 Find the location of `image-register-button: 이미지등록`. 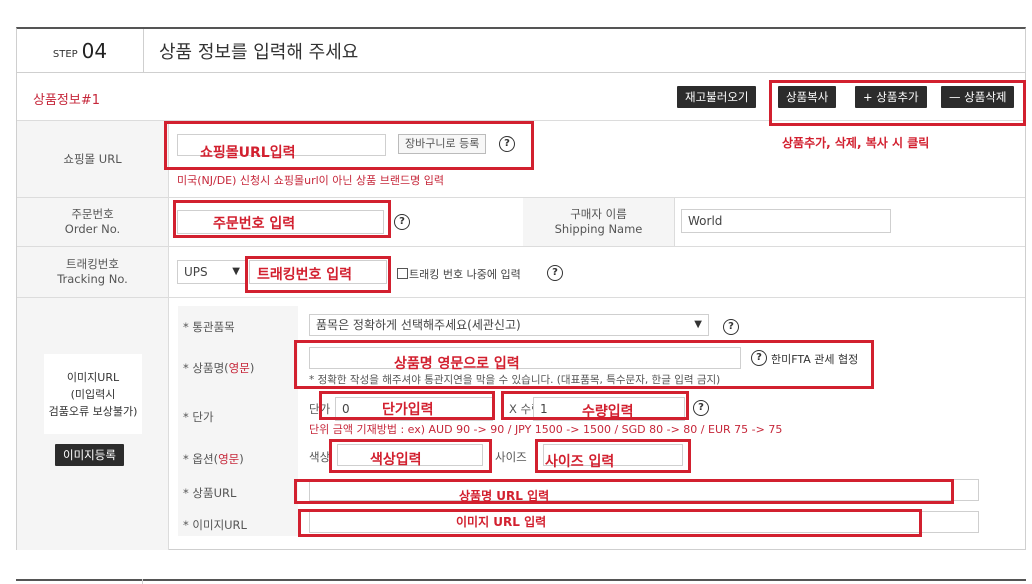

image-register-button: 이미지등록 is located at coordinates (89, 455).